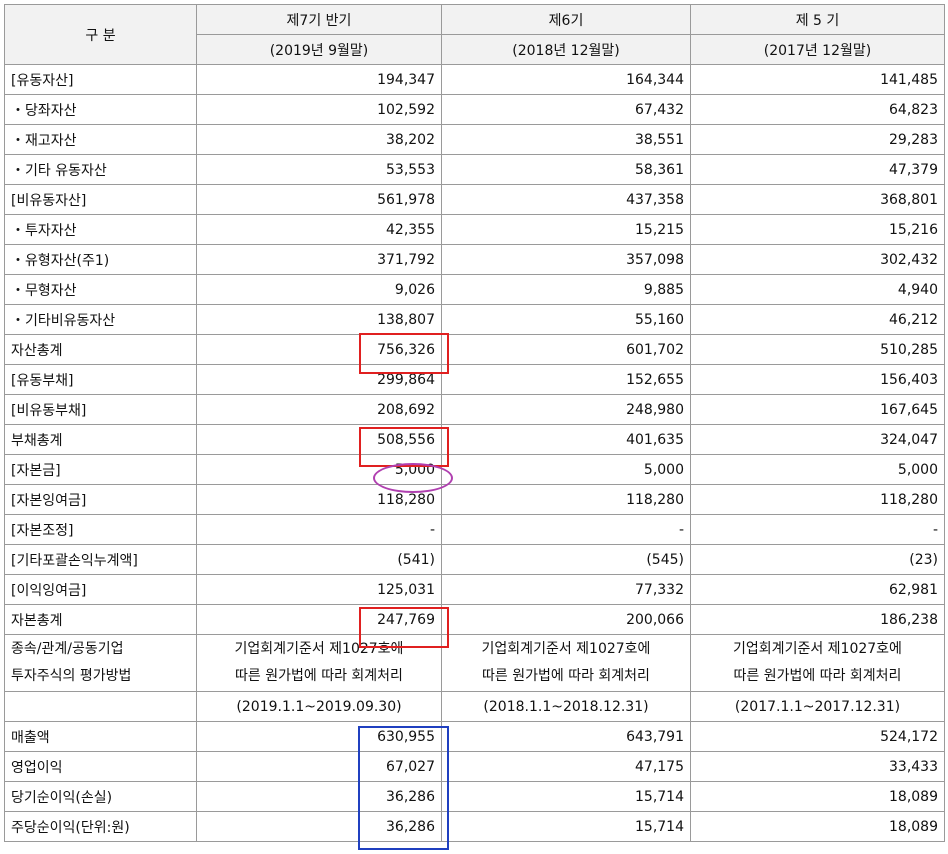  Describe the element at coordinates (100, 289) in the screenshot. I see `row-label: ・무형자산` at that location.